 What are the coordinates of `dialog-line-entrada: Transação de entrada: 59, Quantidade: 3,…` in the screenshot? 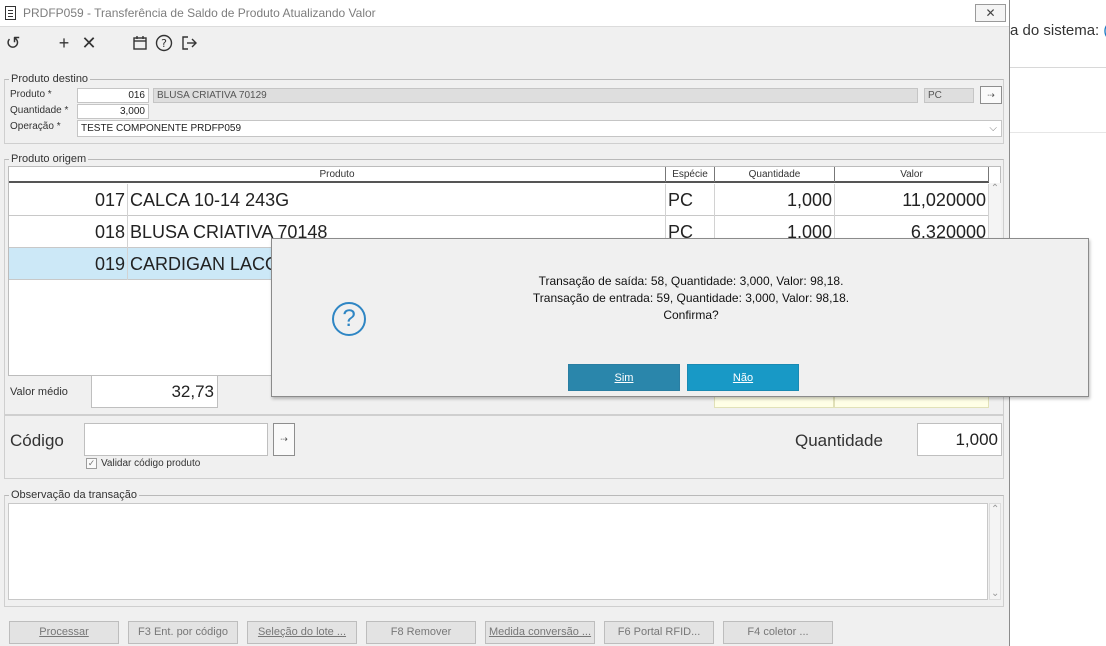 It's located at (691, 298).